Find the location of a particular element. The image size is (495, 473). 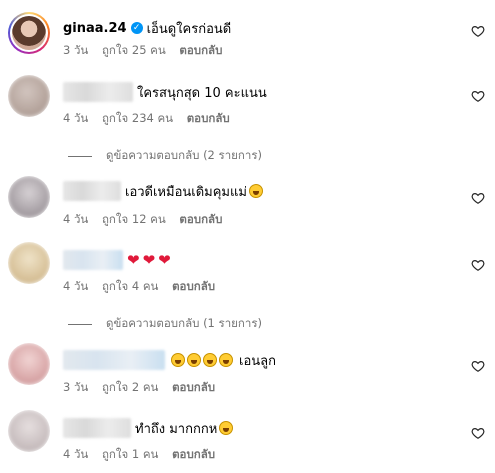

like-count: ถูกใจ 1 คน is located at coordinates (130, 454).